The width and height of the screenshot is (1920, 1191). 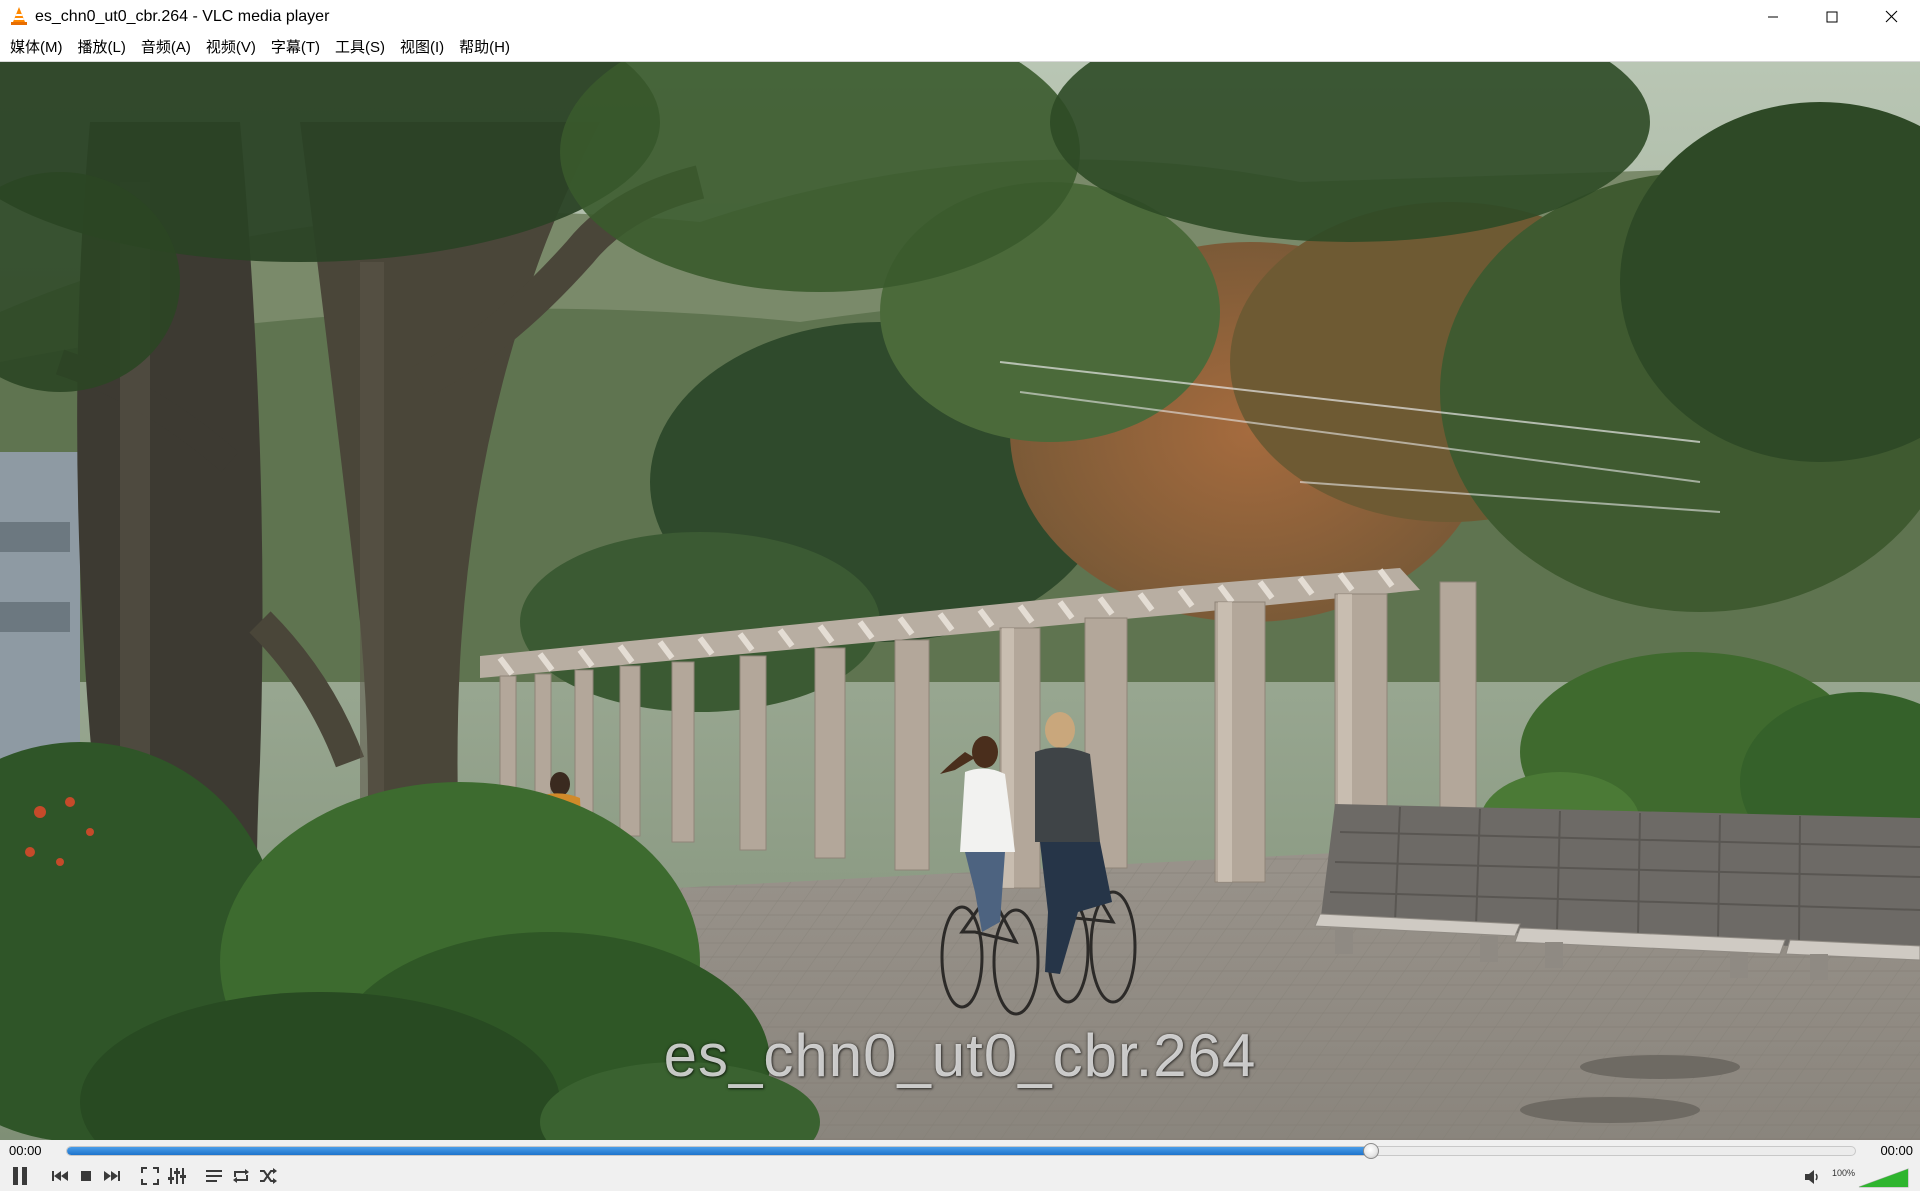 I want to click on volume-percent: 100%, so click(x=1844, y=1173).